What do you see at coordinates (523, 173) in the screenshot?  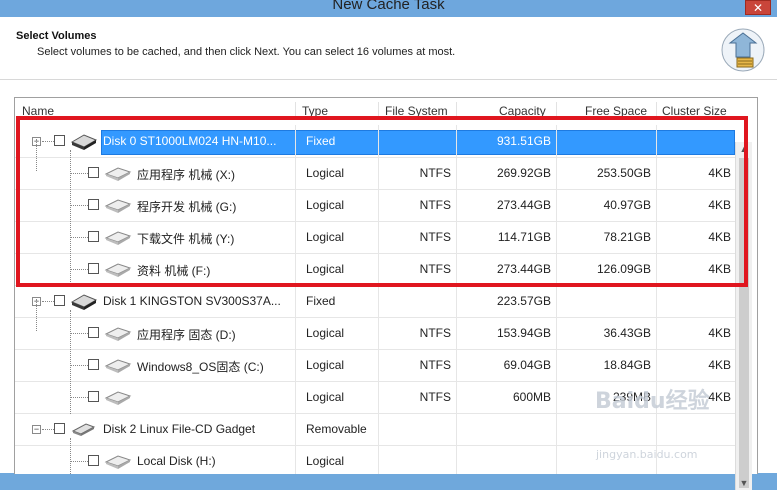 I see `capacity: 269.92GB` at bounding box center [523, 173].